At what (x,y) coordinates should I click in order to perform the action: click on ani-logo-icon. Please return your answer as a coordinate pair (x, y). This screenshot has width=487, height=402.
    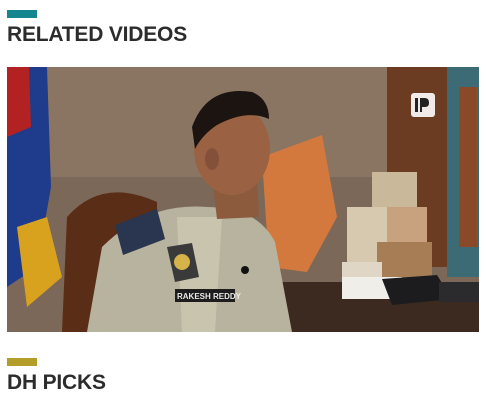
    Looking at the image, I should click on (423, 105).